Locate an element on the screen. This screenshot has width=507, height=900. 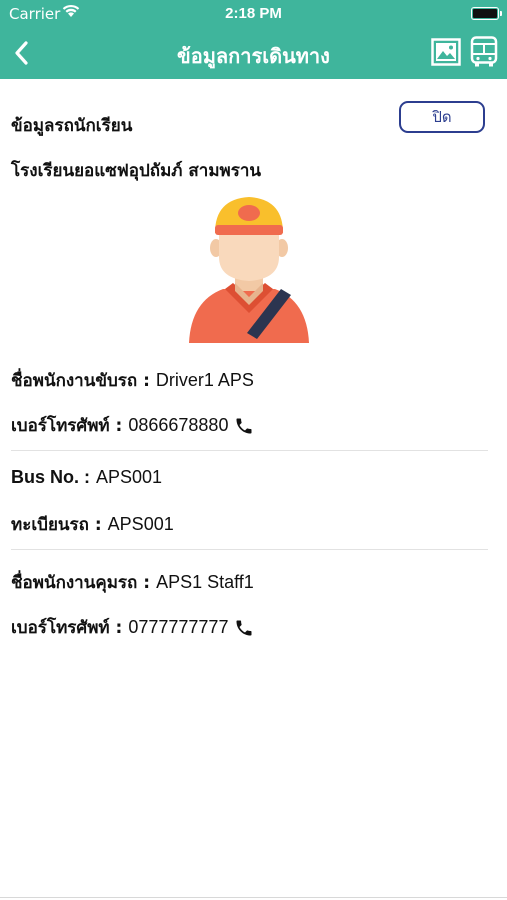
bus-icon is located at coordinates (484, 51).